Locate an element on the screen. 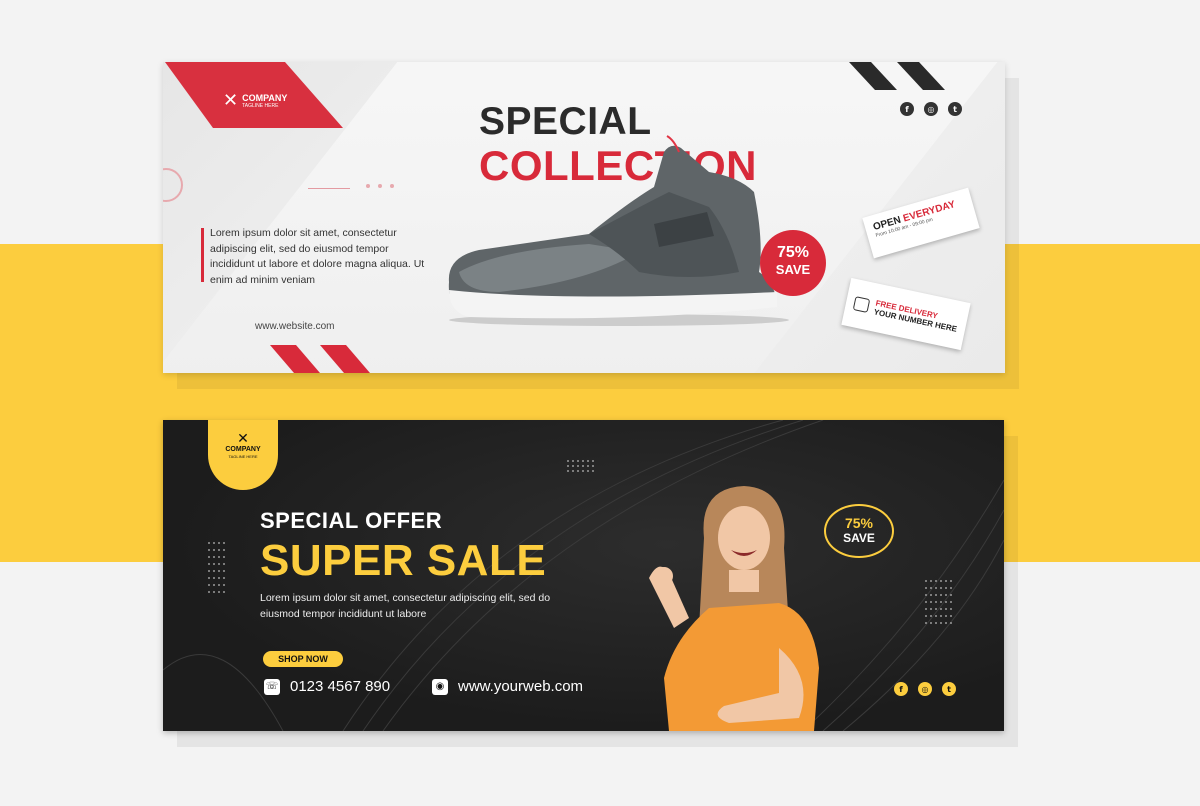 The height and width of the screenshot is (806, 1200). website-contact: ◉ www.yourweb.com is located at coordinates (507, 686).